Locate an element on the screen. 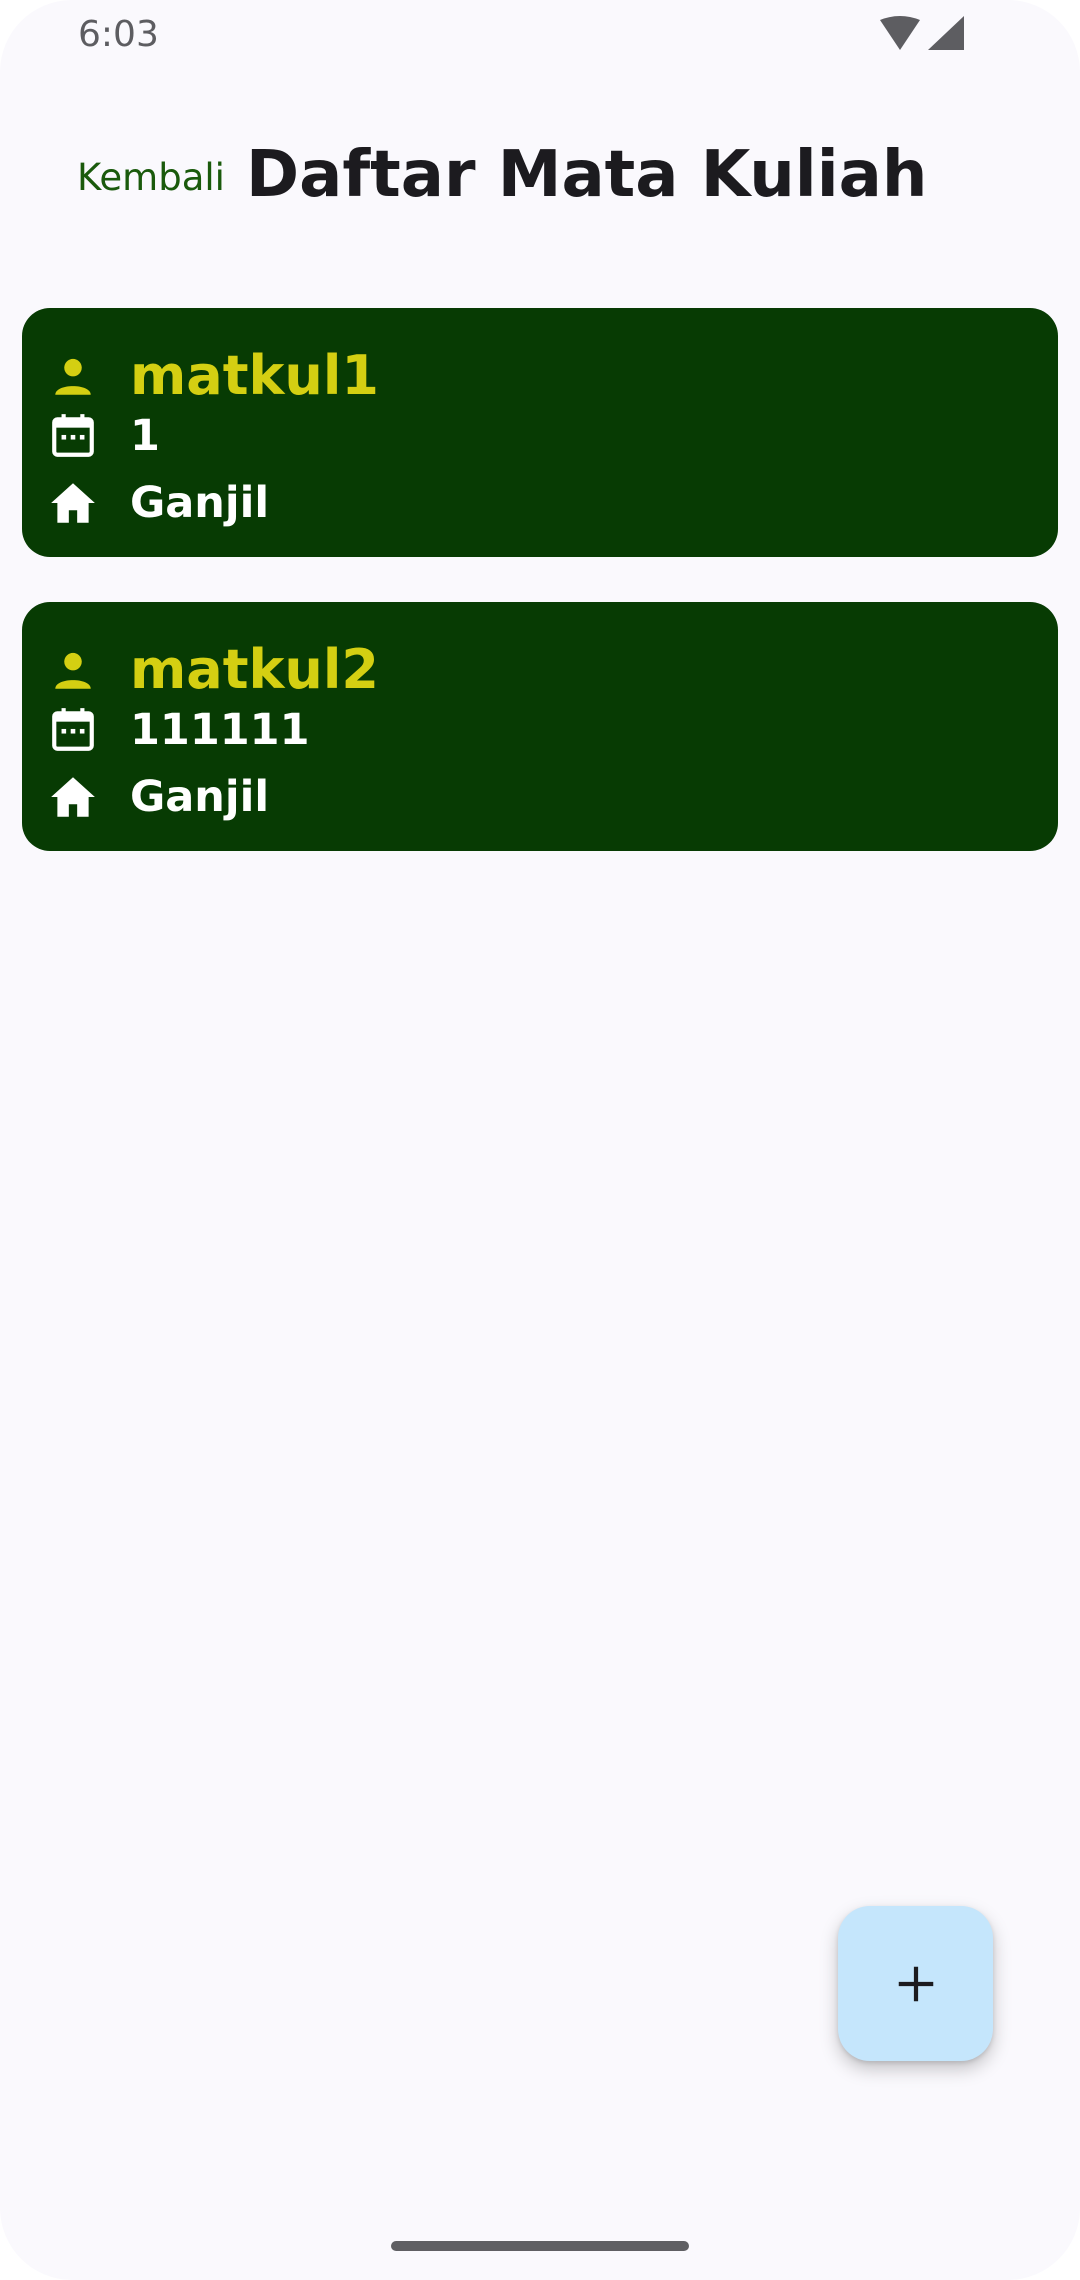 Image resolution: width=1080 pixels, height=2280 pixels. course-name-row: matkul2 is located at coordinates (213, 669).